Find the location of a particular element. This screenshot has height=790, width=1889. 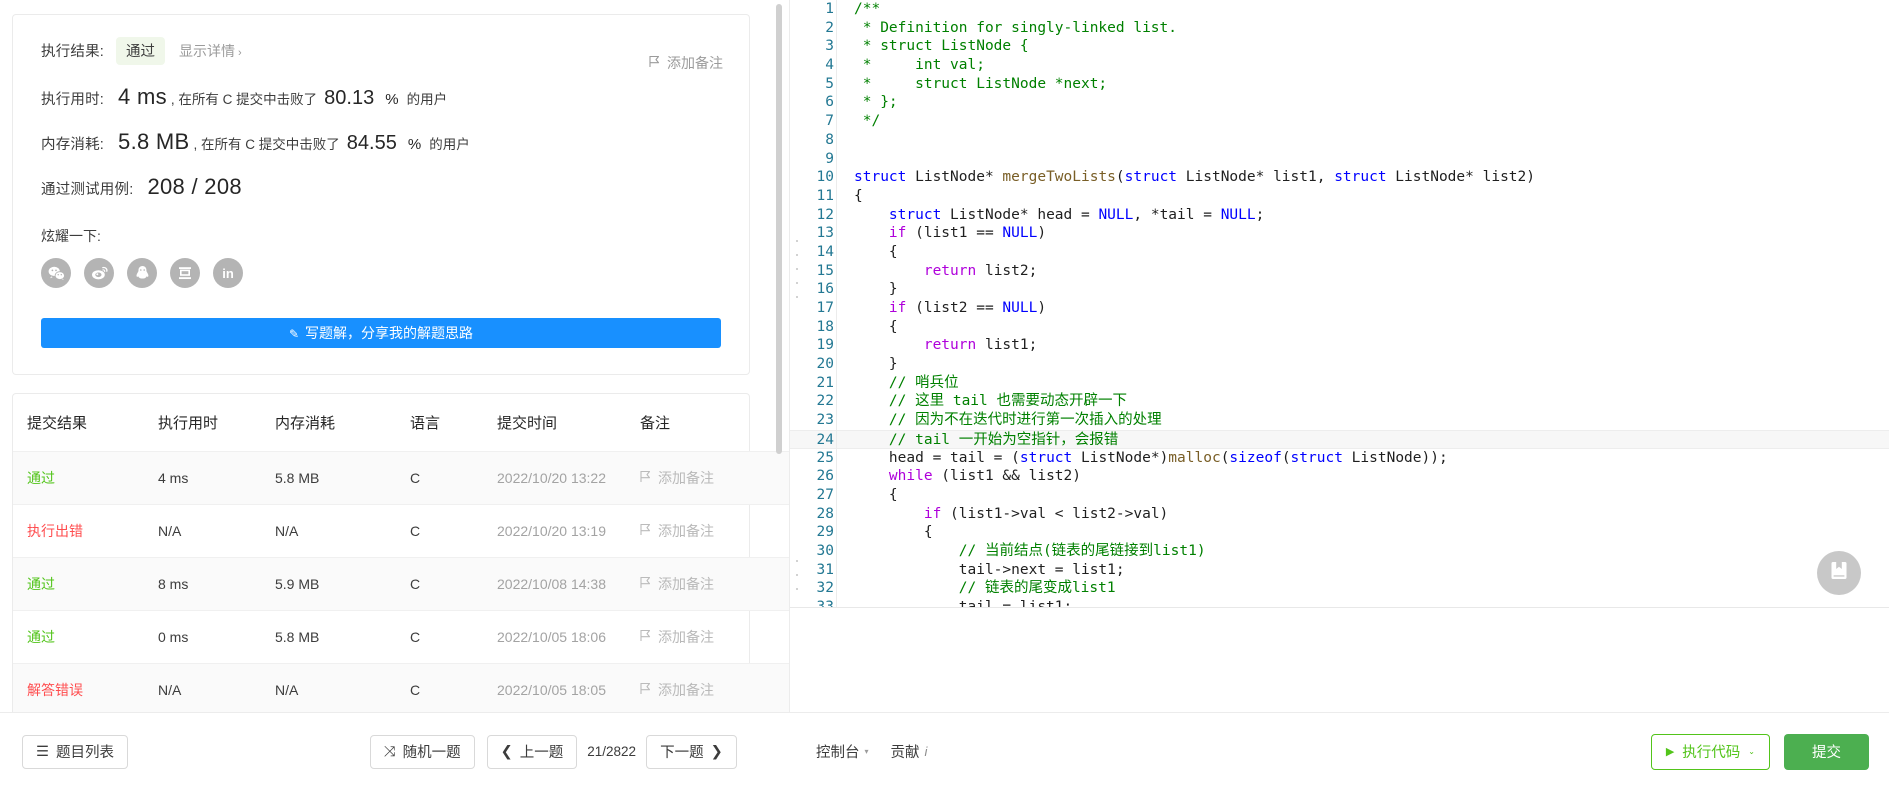

submission-status-link: 解答错误 is located at coordinates (55, 690).